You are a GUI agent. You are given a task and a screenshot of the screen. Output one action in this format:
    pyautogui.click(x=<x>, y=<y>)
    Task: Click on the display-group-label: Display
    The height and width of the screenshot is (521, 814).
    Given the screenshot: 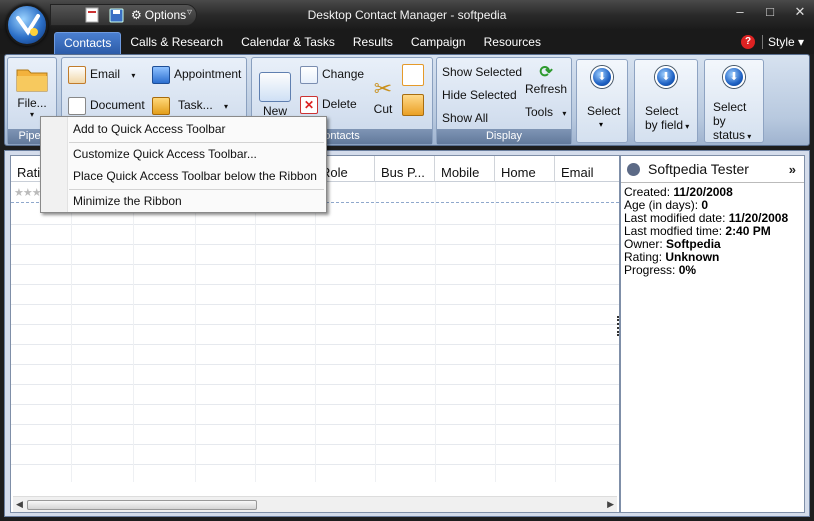 What is the action you would take?
    pyautogui.click(x=504, y=136)
    